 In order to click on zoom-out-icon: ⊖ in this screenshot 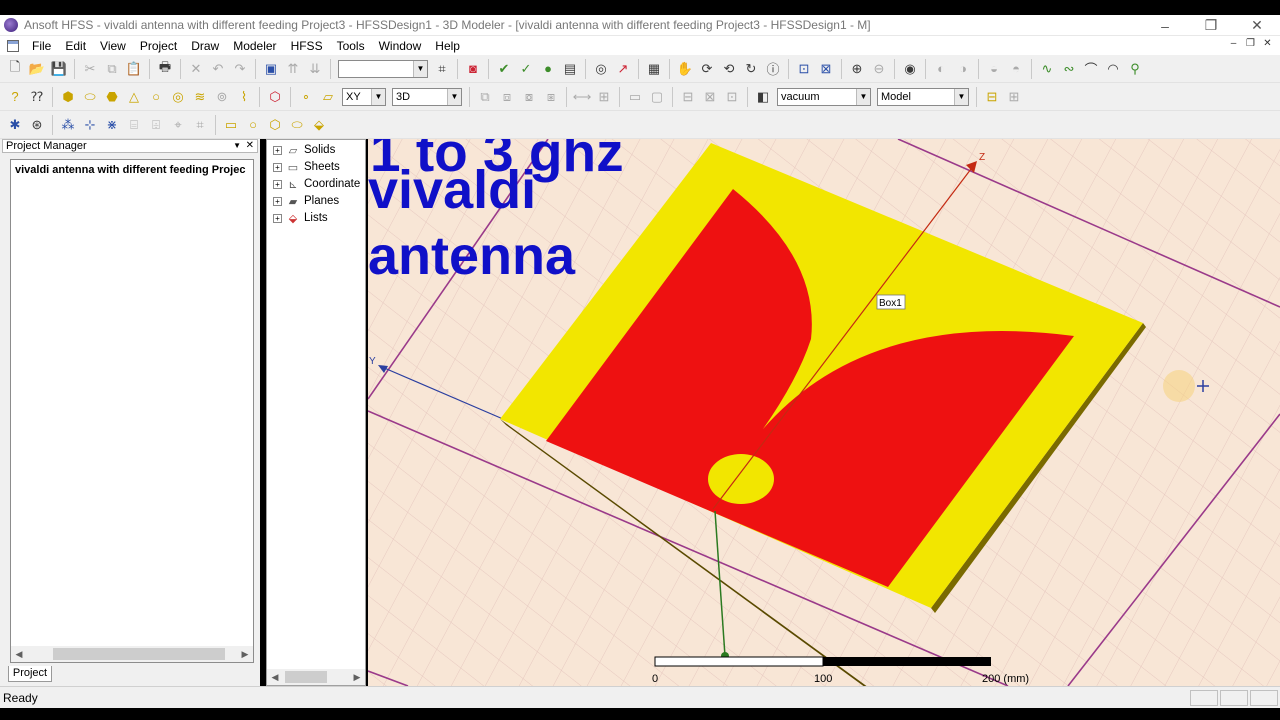, I will do `click(879, 69)`.